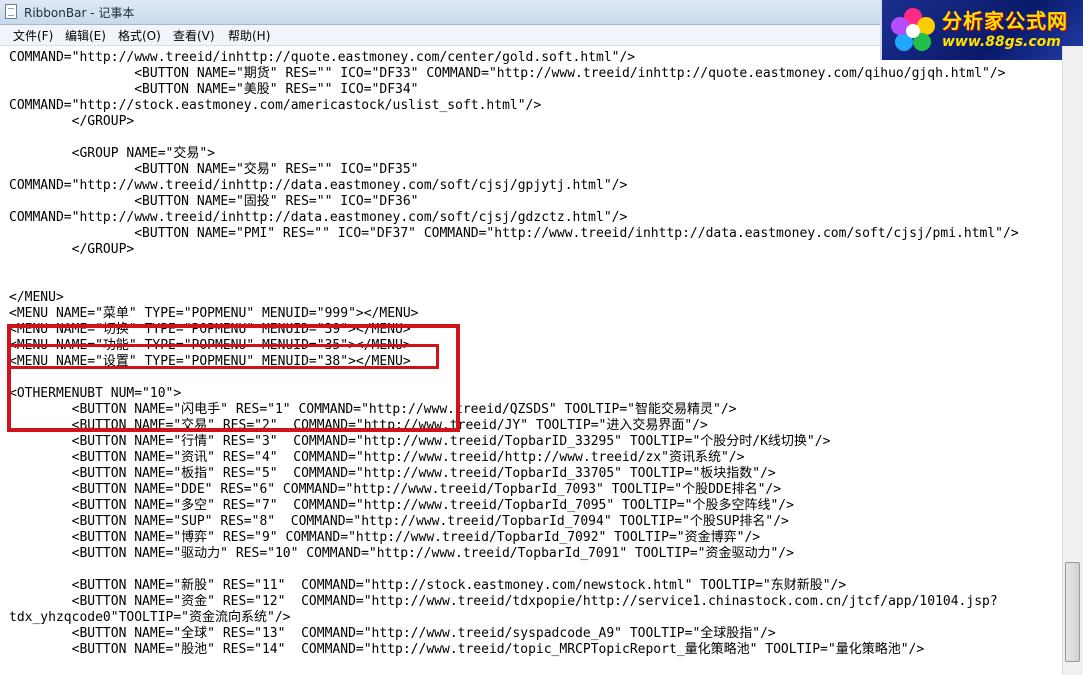 This screenshot has height=675, width=1083. I want to click on window-title: RibbonBar - 记事本, so click(79, 13).